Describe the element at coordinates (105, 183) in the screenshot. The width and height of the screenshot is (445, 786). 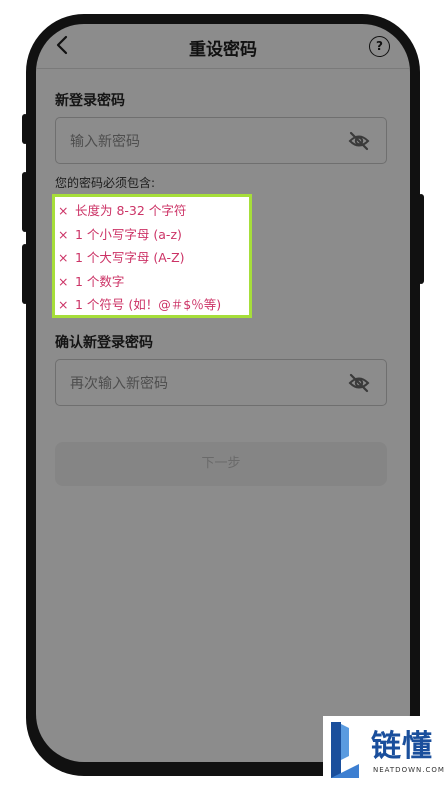
I see `requirements-title: 您的密码必须包含:` at that location.